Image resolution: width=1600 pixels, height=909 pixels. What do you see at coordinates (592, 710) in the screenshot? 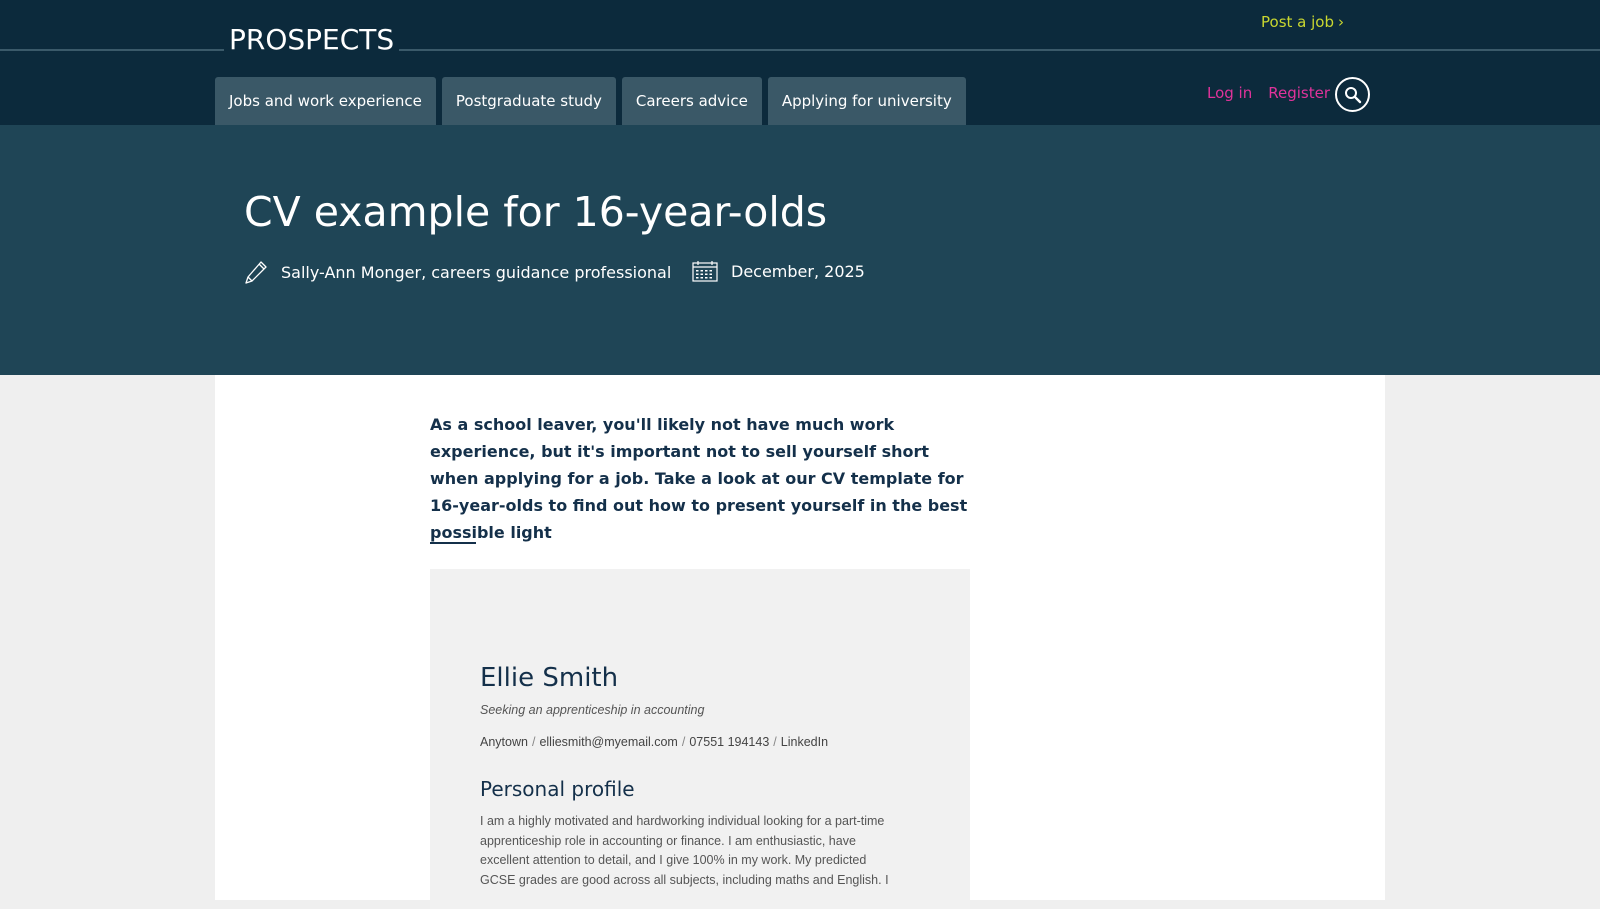
I see `cv-tagline: Seeking an apprenticeship in accounting` at bounding box center [592, 710].